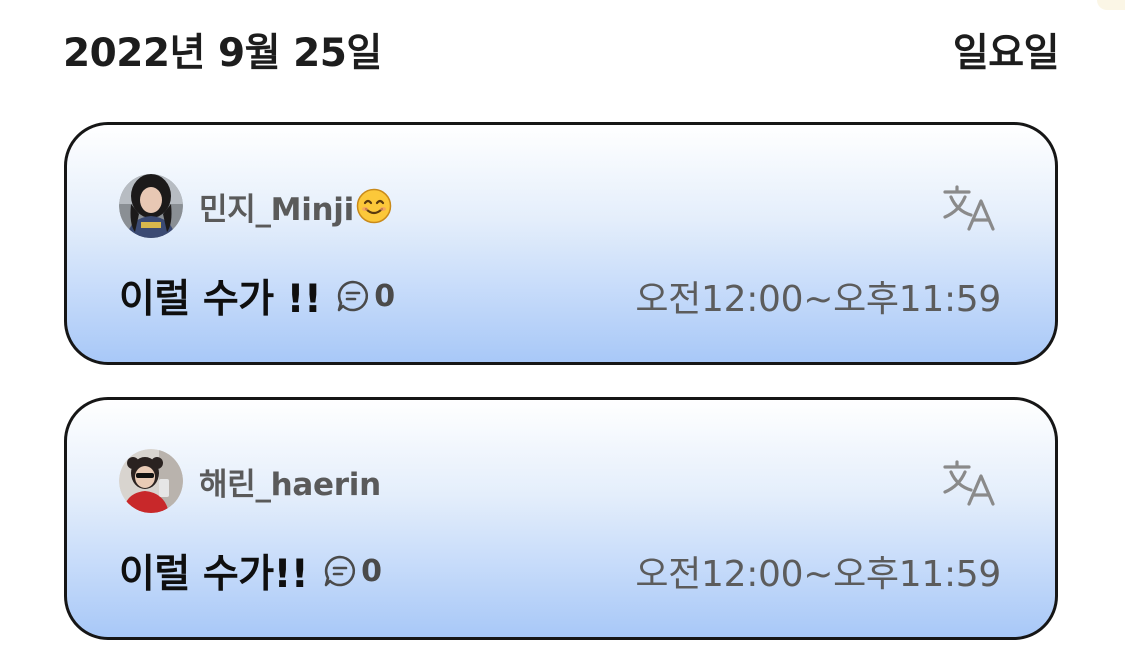 The image size is (1125, 666). I want to click on title-row: 이럴 수가!! 0, so click(250, 571).